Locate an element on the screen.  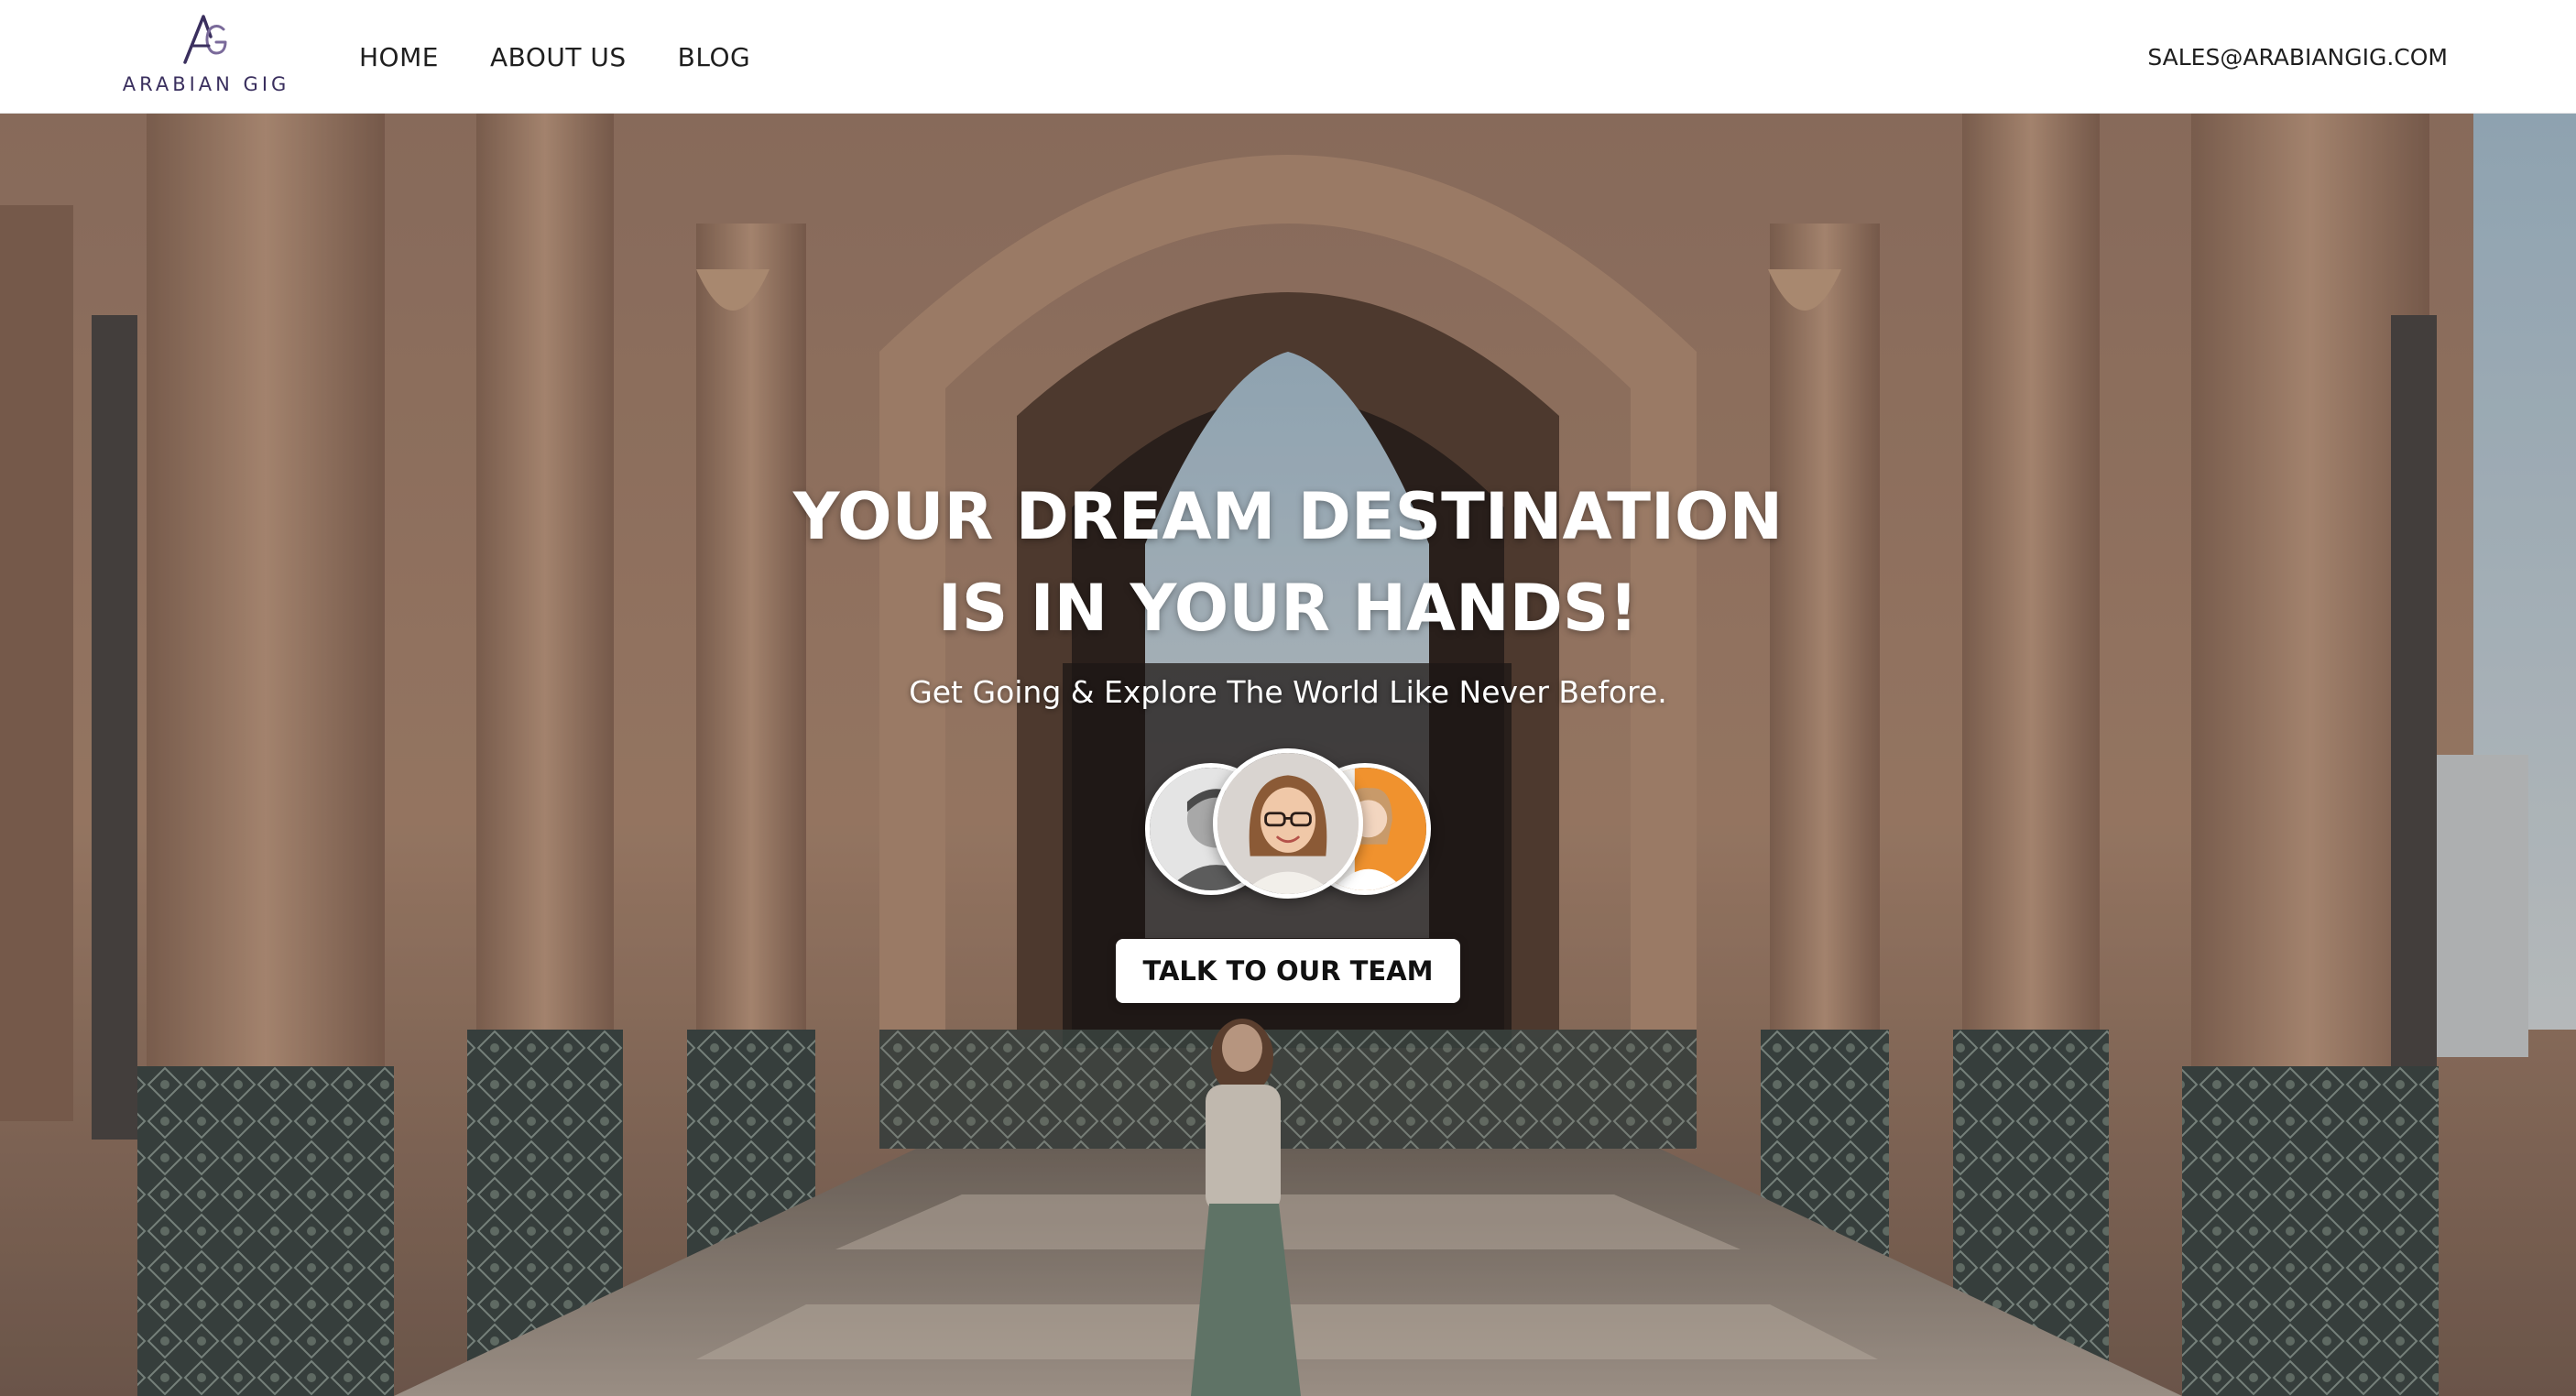
team-avatar-woman-glasses is located at coordinates (1288, 823).